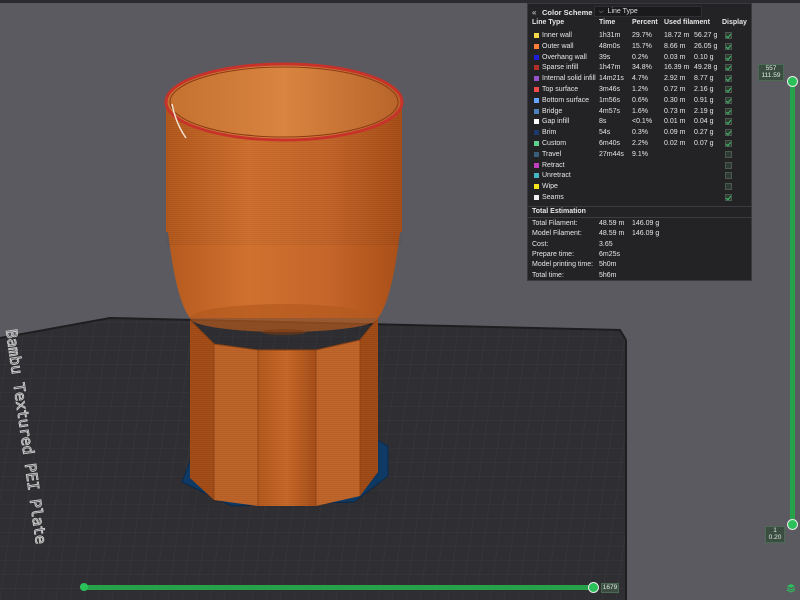  I want to click on line-type-time: 1m56s, so click(610, 100).